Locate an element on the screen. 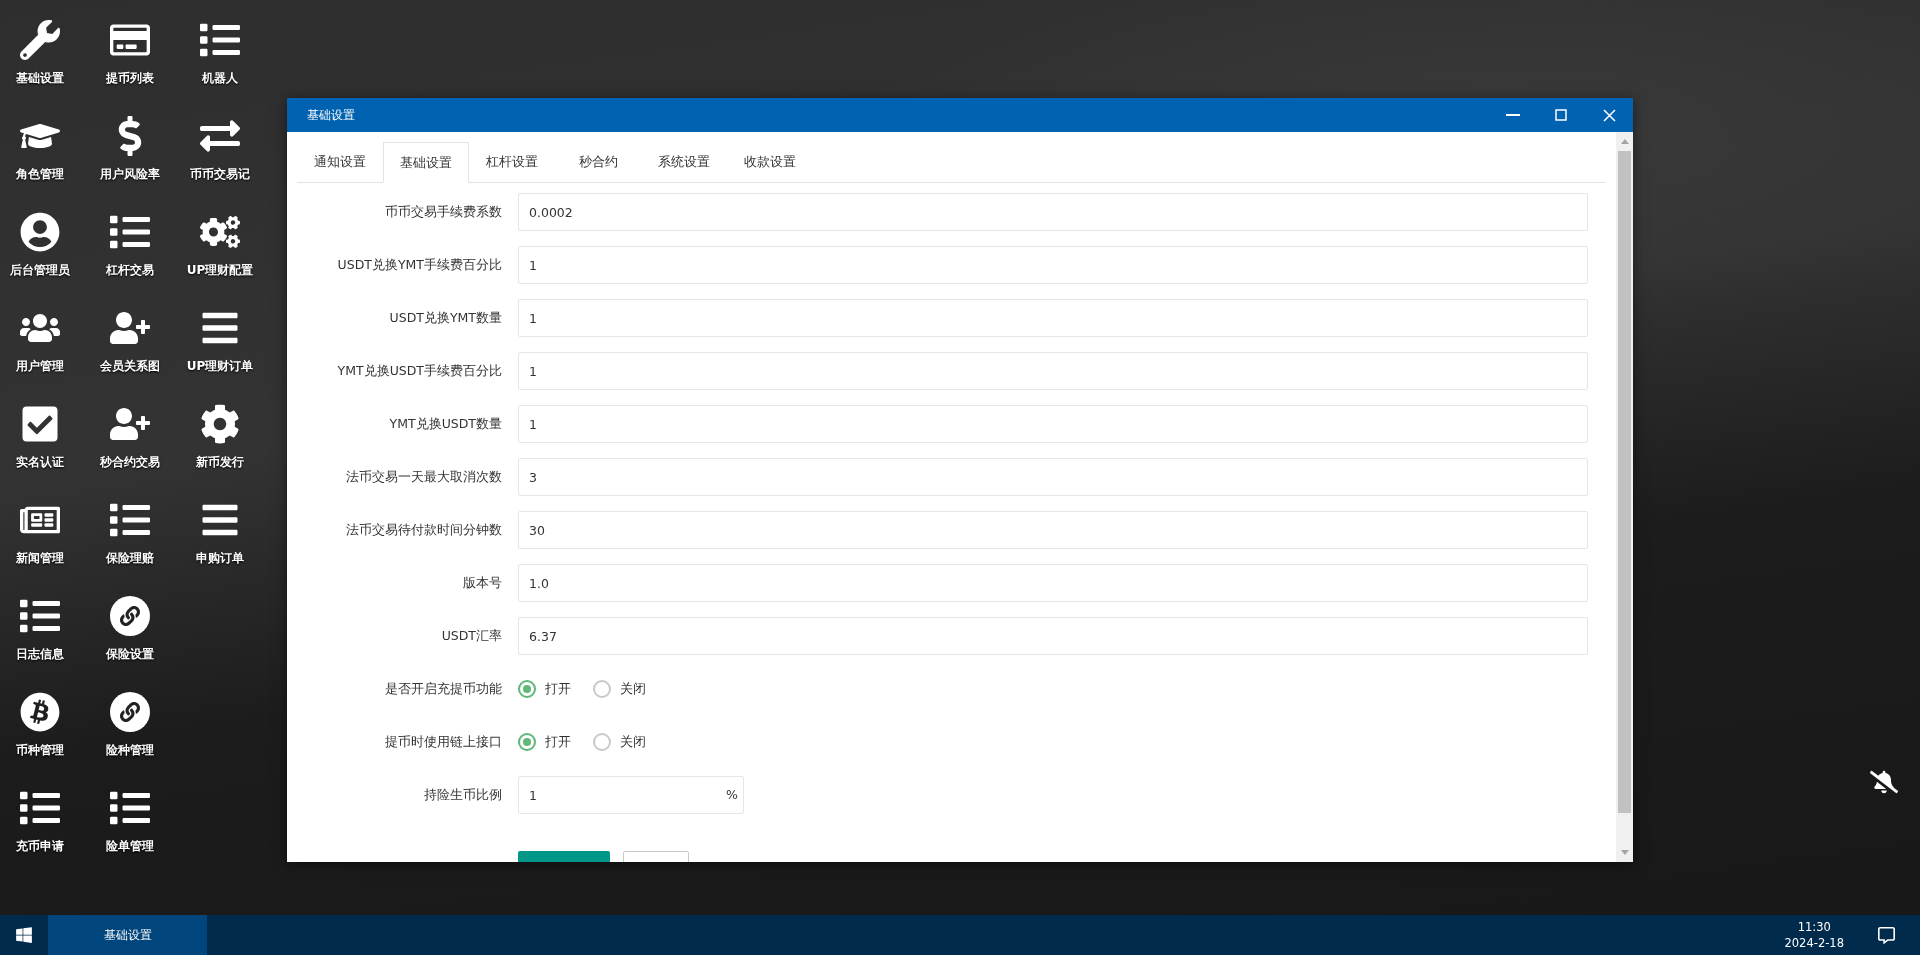 The height and width of the screenshot is (955, 1920). field-label: 是否开启充提币功能 is located at coordinates (443, 689).